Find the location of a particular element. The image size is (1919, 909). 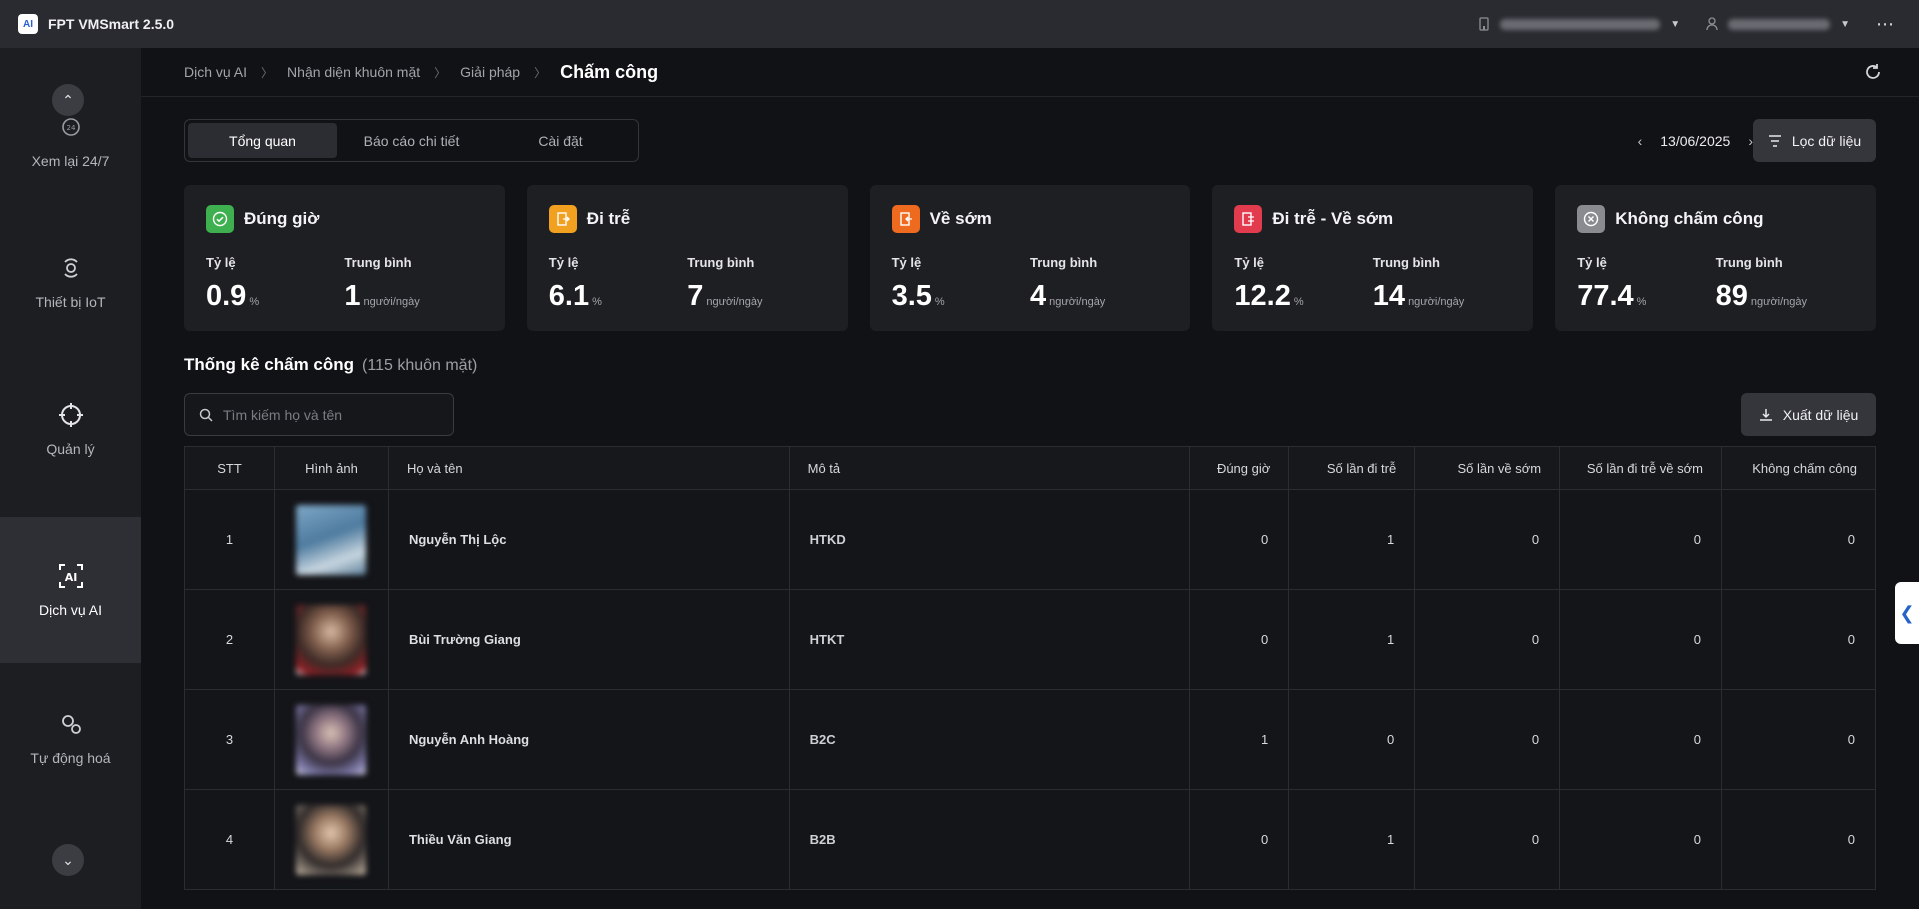

search-box is located at coordinates (319, 414).